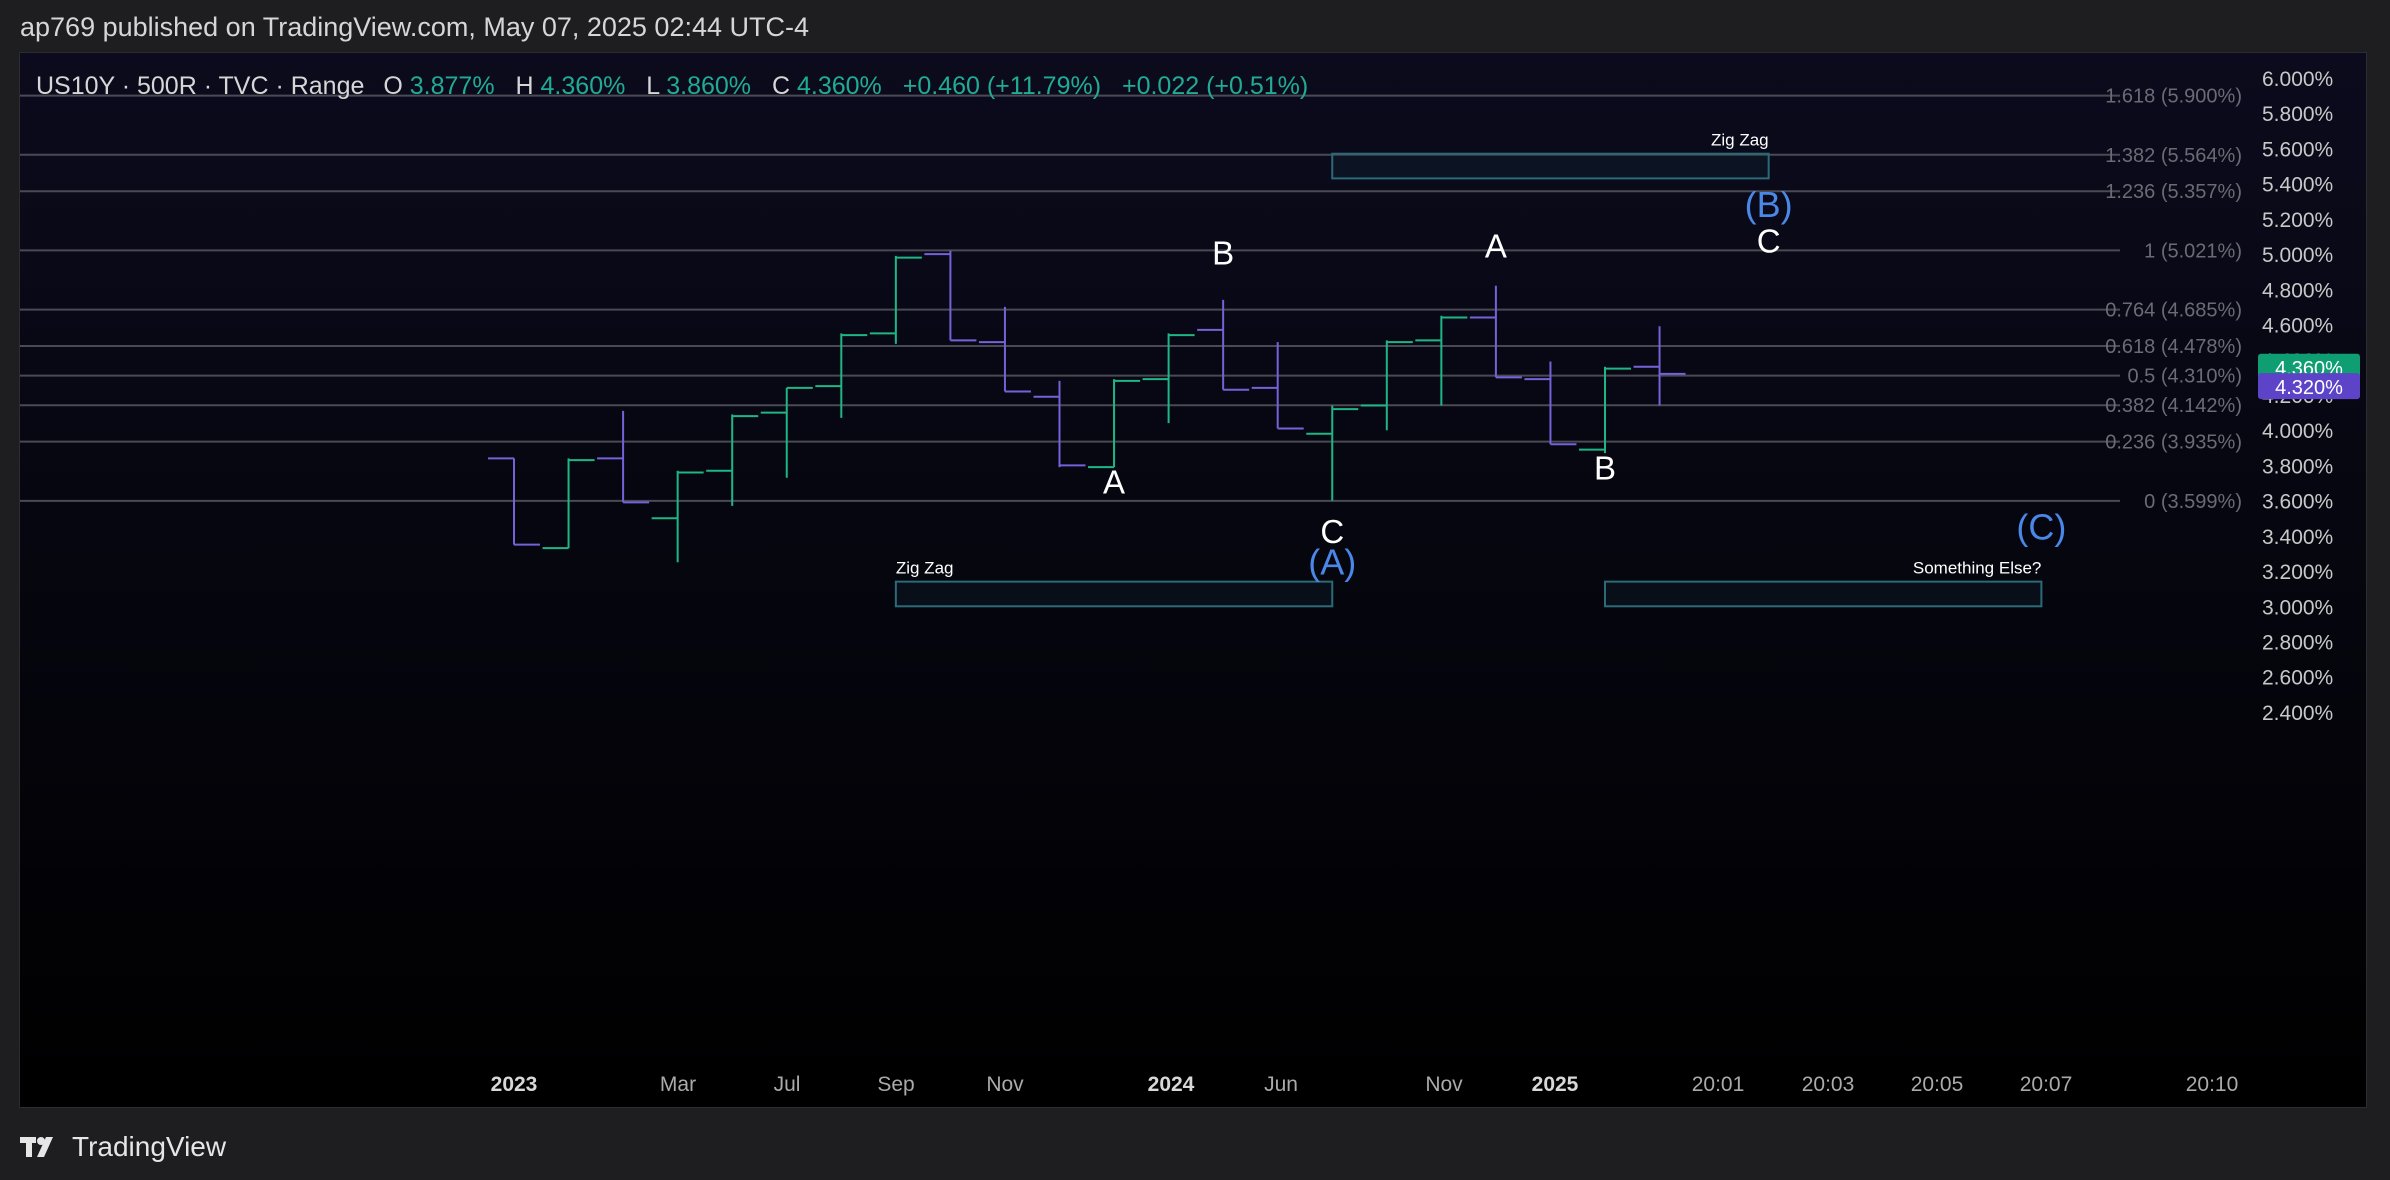 This screenshot has width=2390, height=1180. What do you see at coordinates (2297, 643) in the screenshot?
I see `price-axis-tick-label: 2.800%` at bounding box center [2297, 643].